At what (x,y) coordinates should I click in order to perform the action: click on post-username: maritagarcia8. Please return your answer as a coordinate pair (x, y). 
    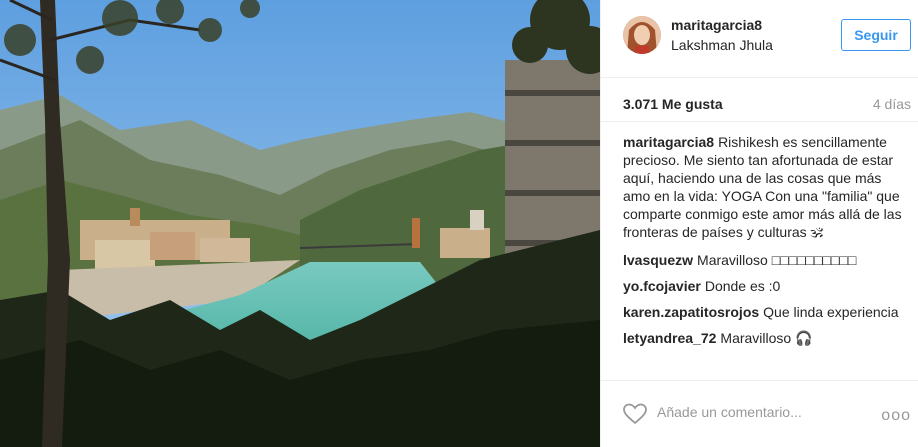
    Looking at the image, I should click on (716, 25).